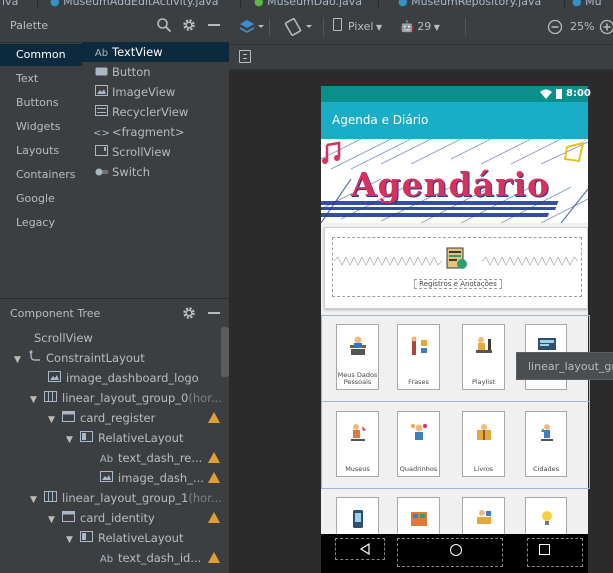 This screenshot has height=573, width=613. I want to click on tree-scrollbar, so click(225, 352).